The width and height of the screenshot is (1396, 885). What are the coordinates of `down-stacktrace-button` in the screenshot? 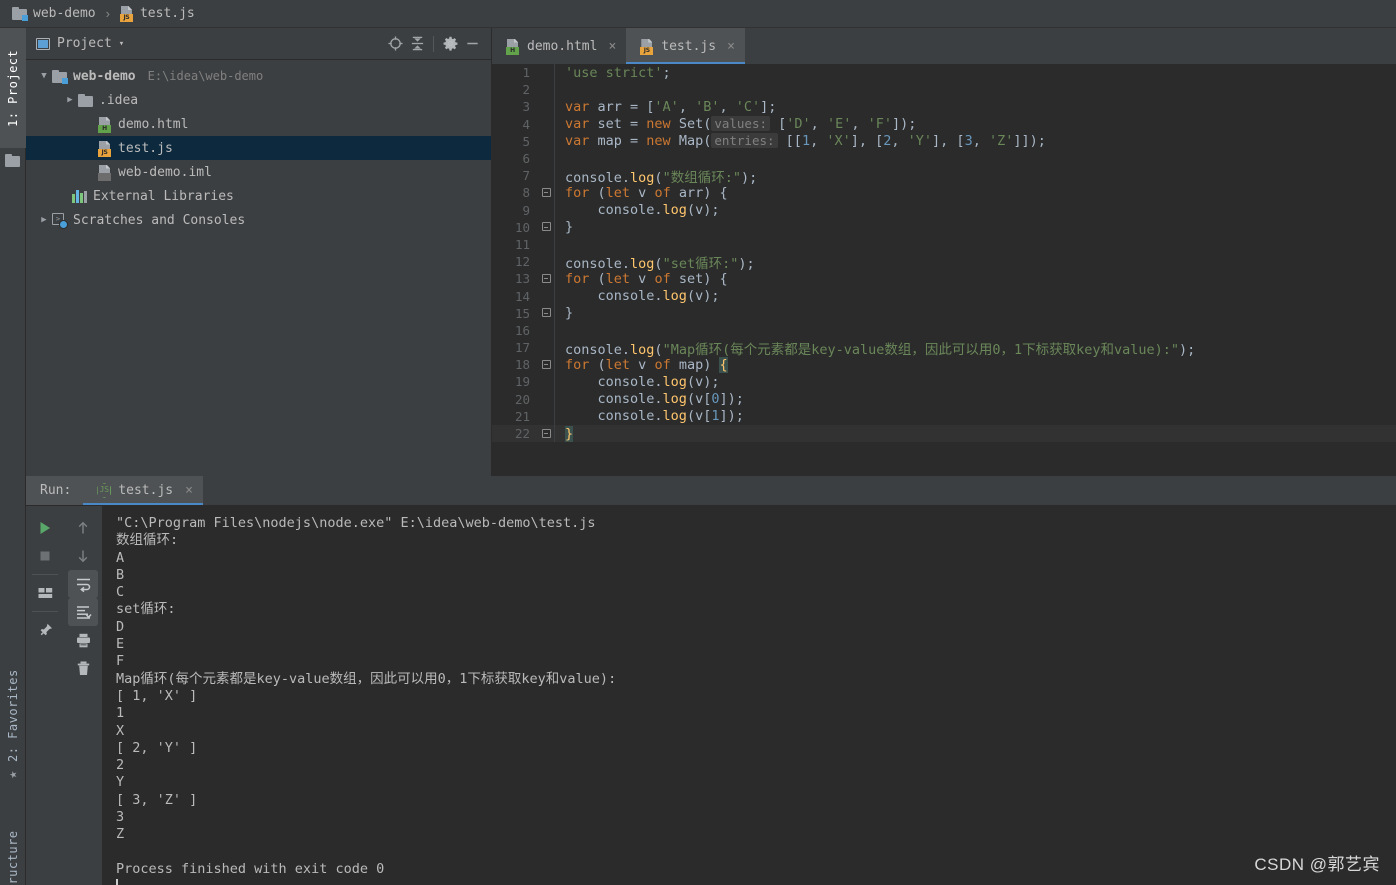 It's located at (83, 556).